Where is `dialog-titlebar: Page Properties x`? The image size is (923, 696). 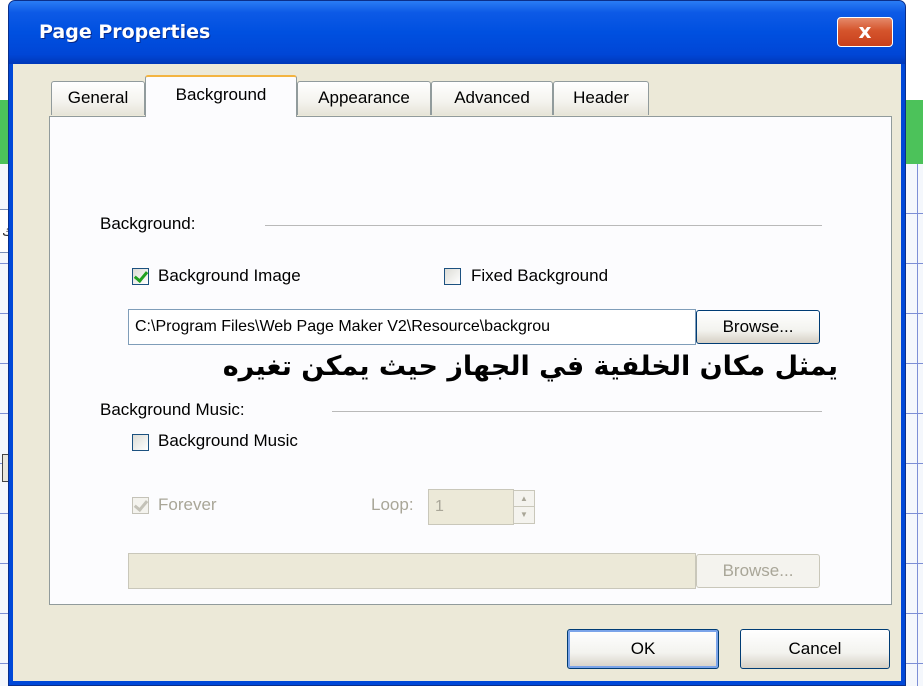
dialog-titlebar: Page Properties x is located at coordinates (457, 32).